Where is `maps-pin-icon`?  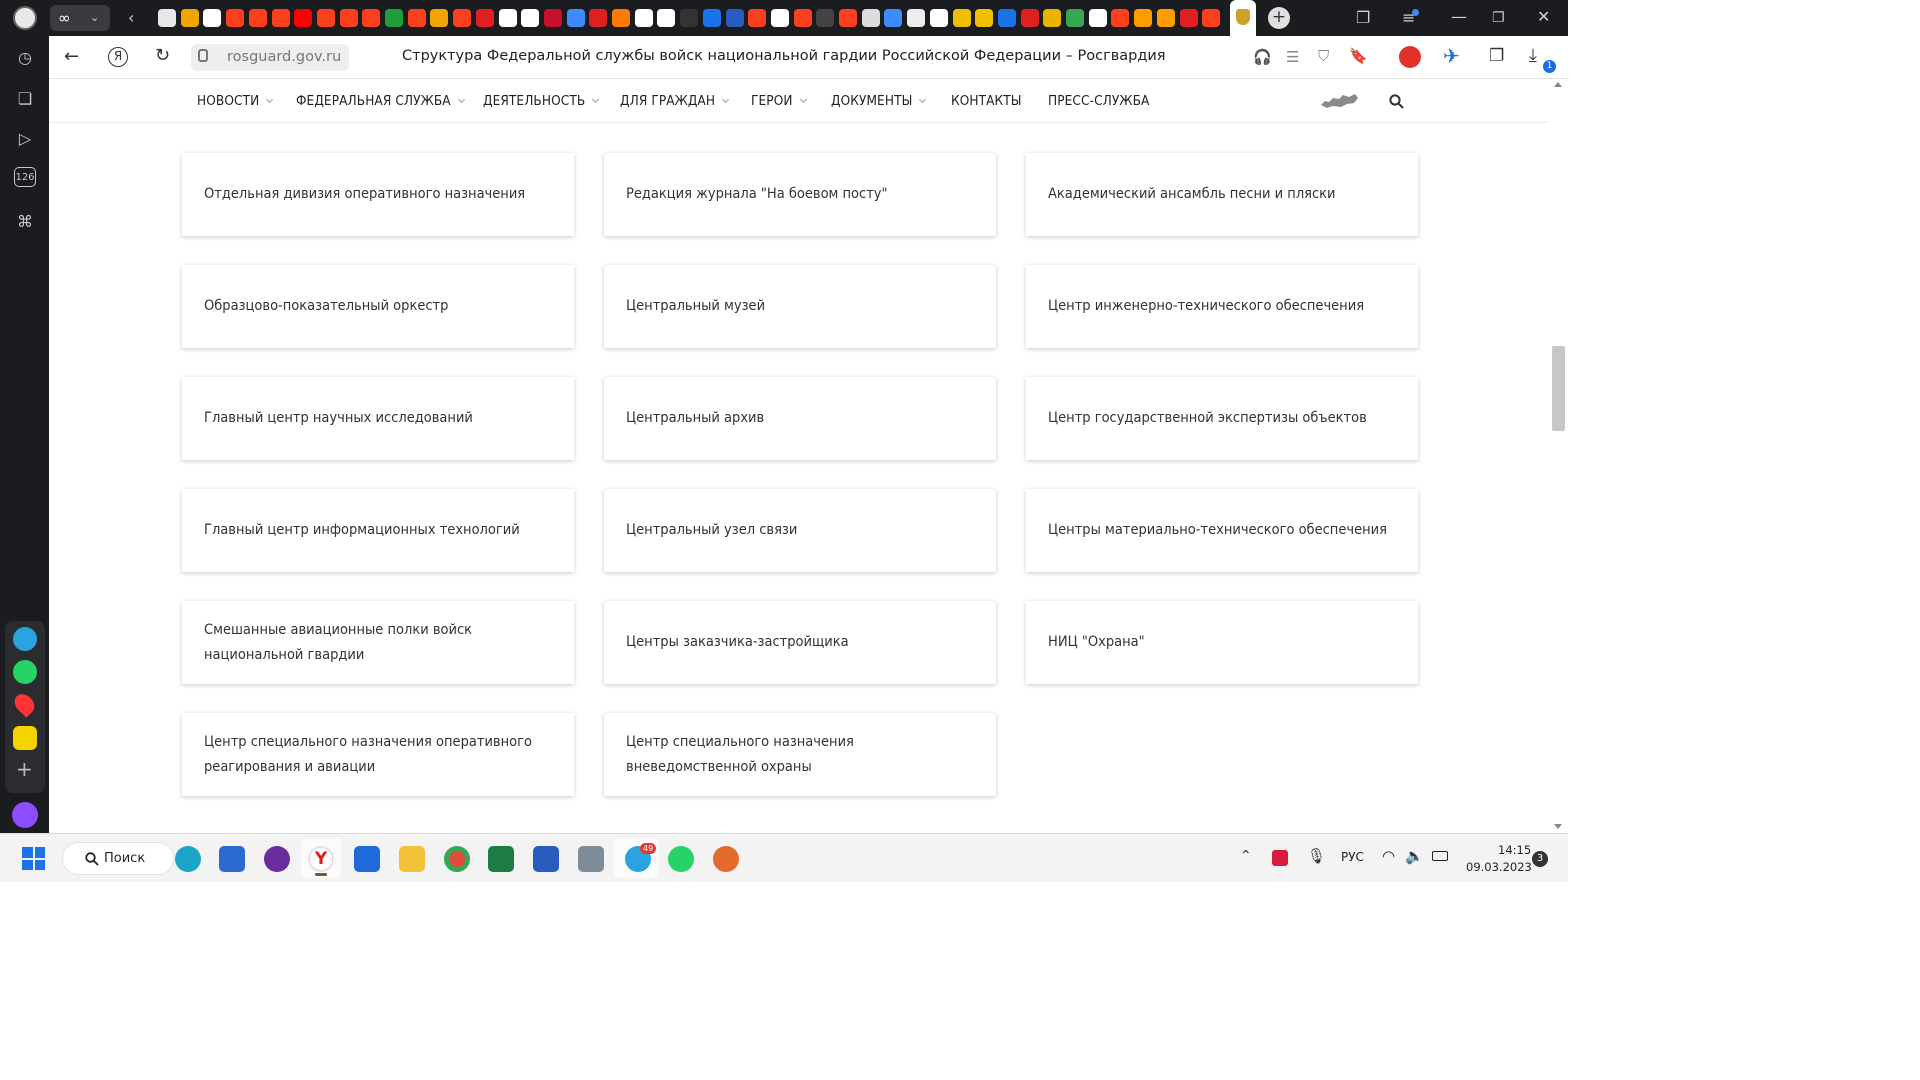
maps-pin-icon is located at coordinates (24, 704).